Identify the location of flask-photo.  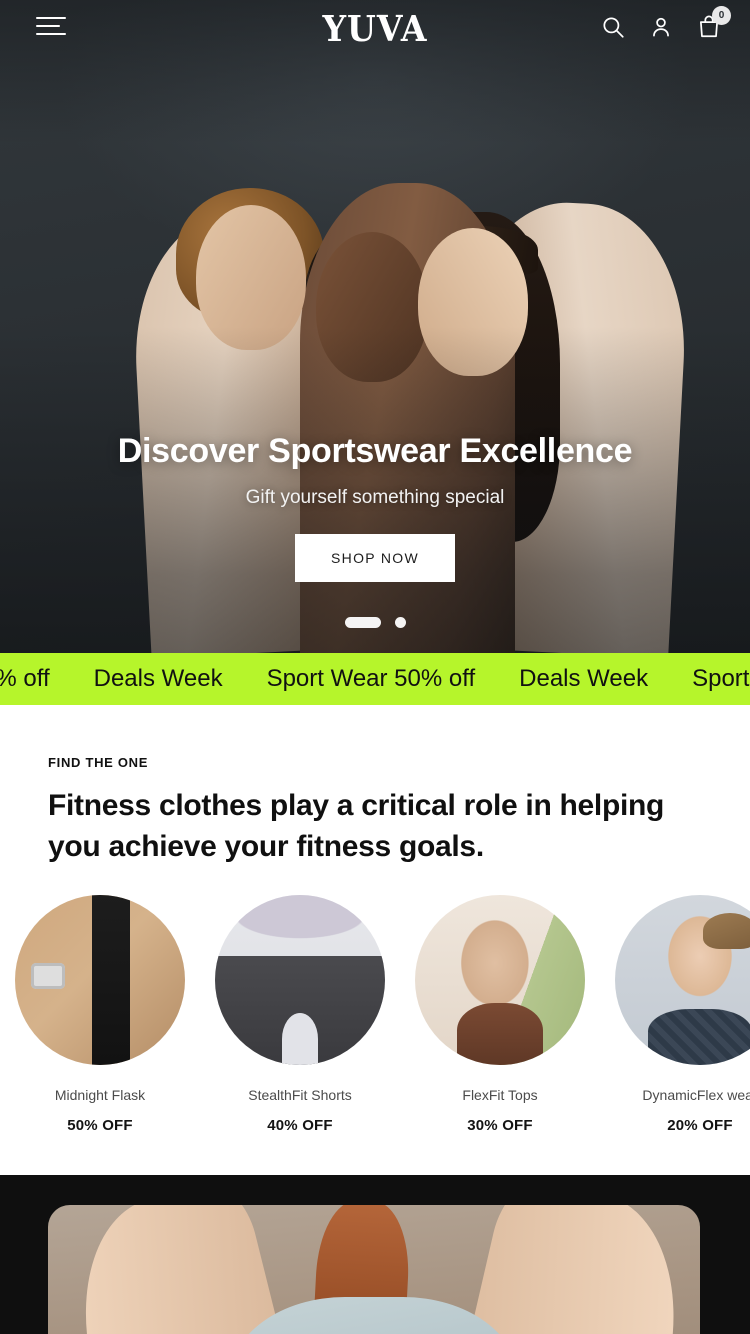
(100, 980).